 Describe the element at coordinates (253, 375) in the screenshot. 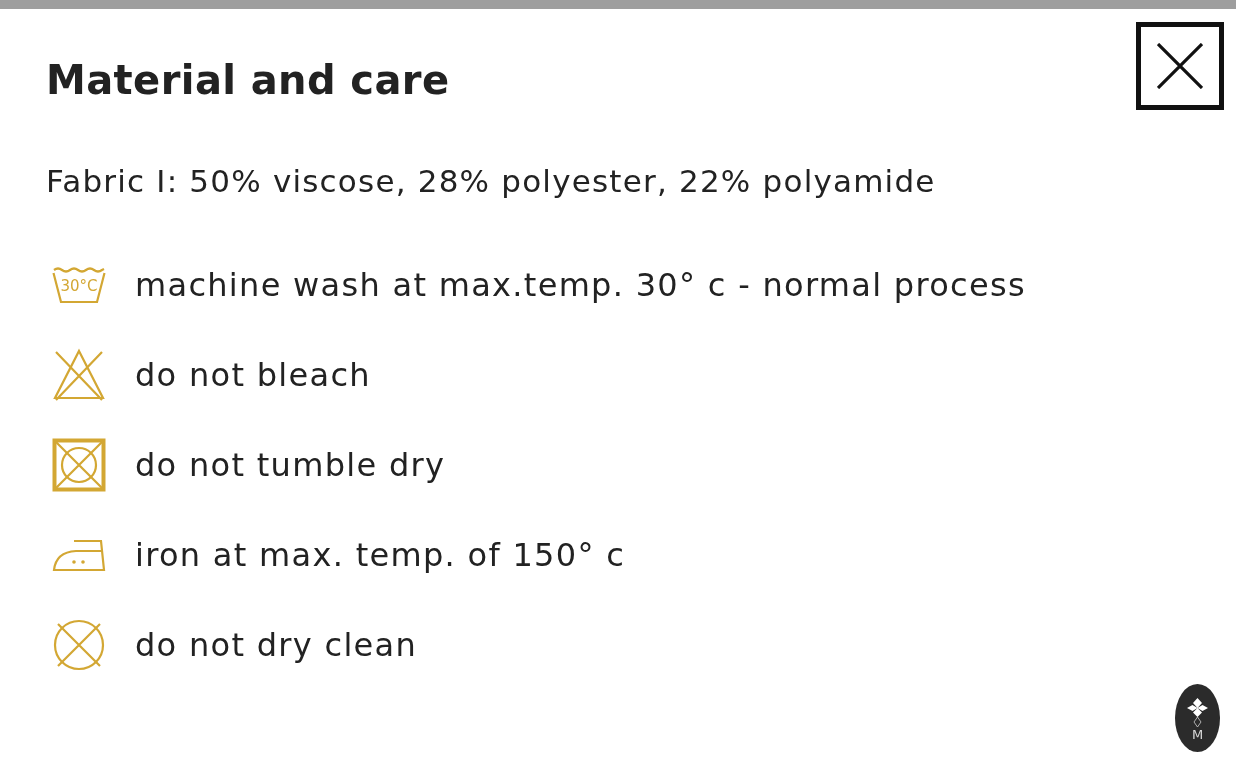

I see `care-instruction-text: do not bleach` at that location.